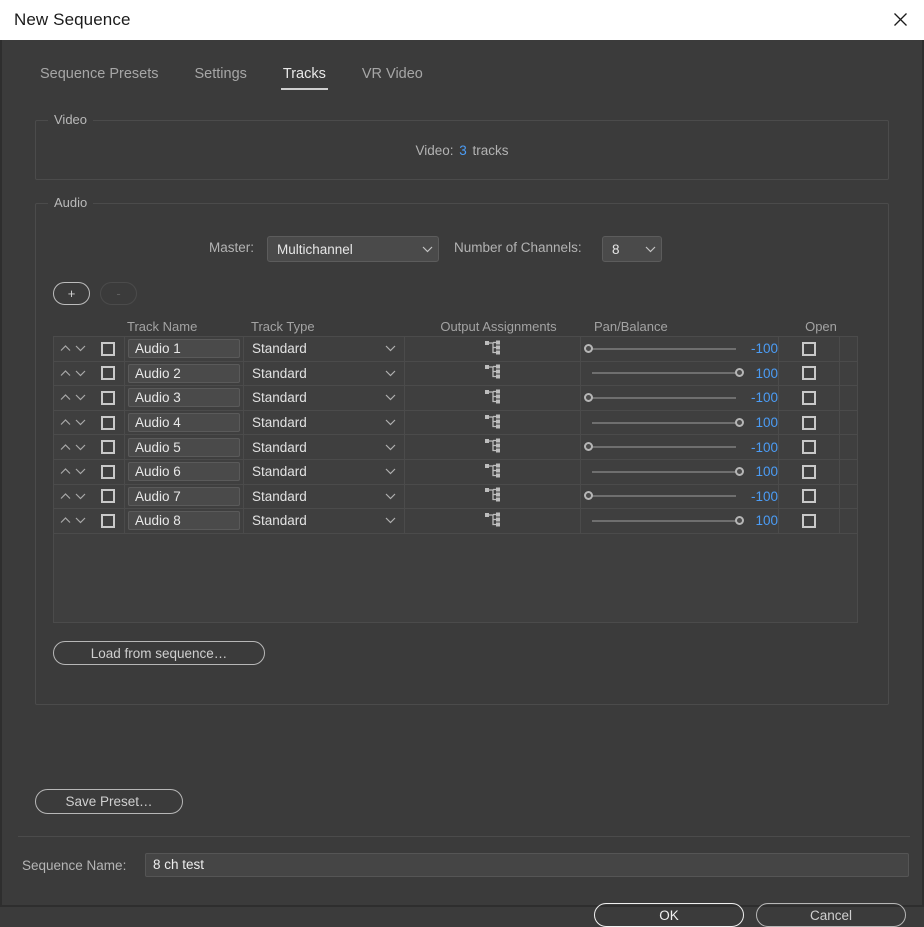 This screenshot has width=924, height=927. I want to click on sequence-name-input: 8 ch test, so click(527, 865).